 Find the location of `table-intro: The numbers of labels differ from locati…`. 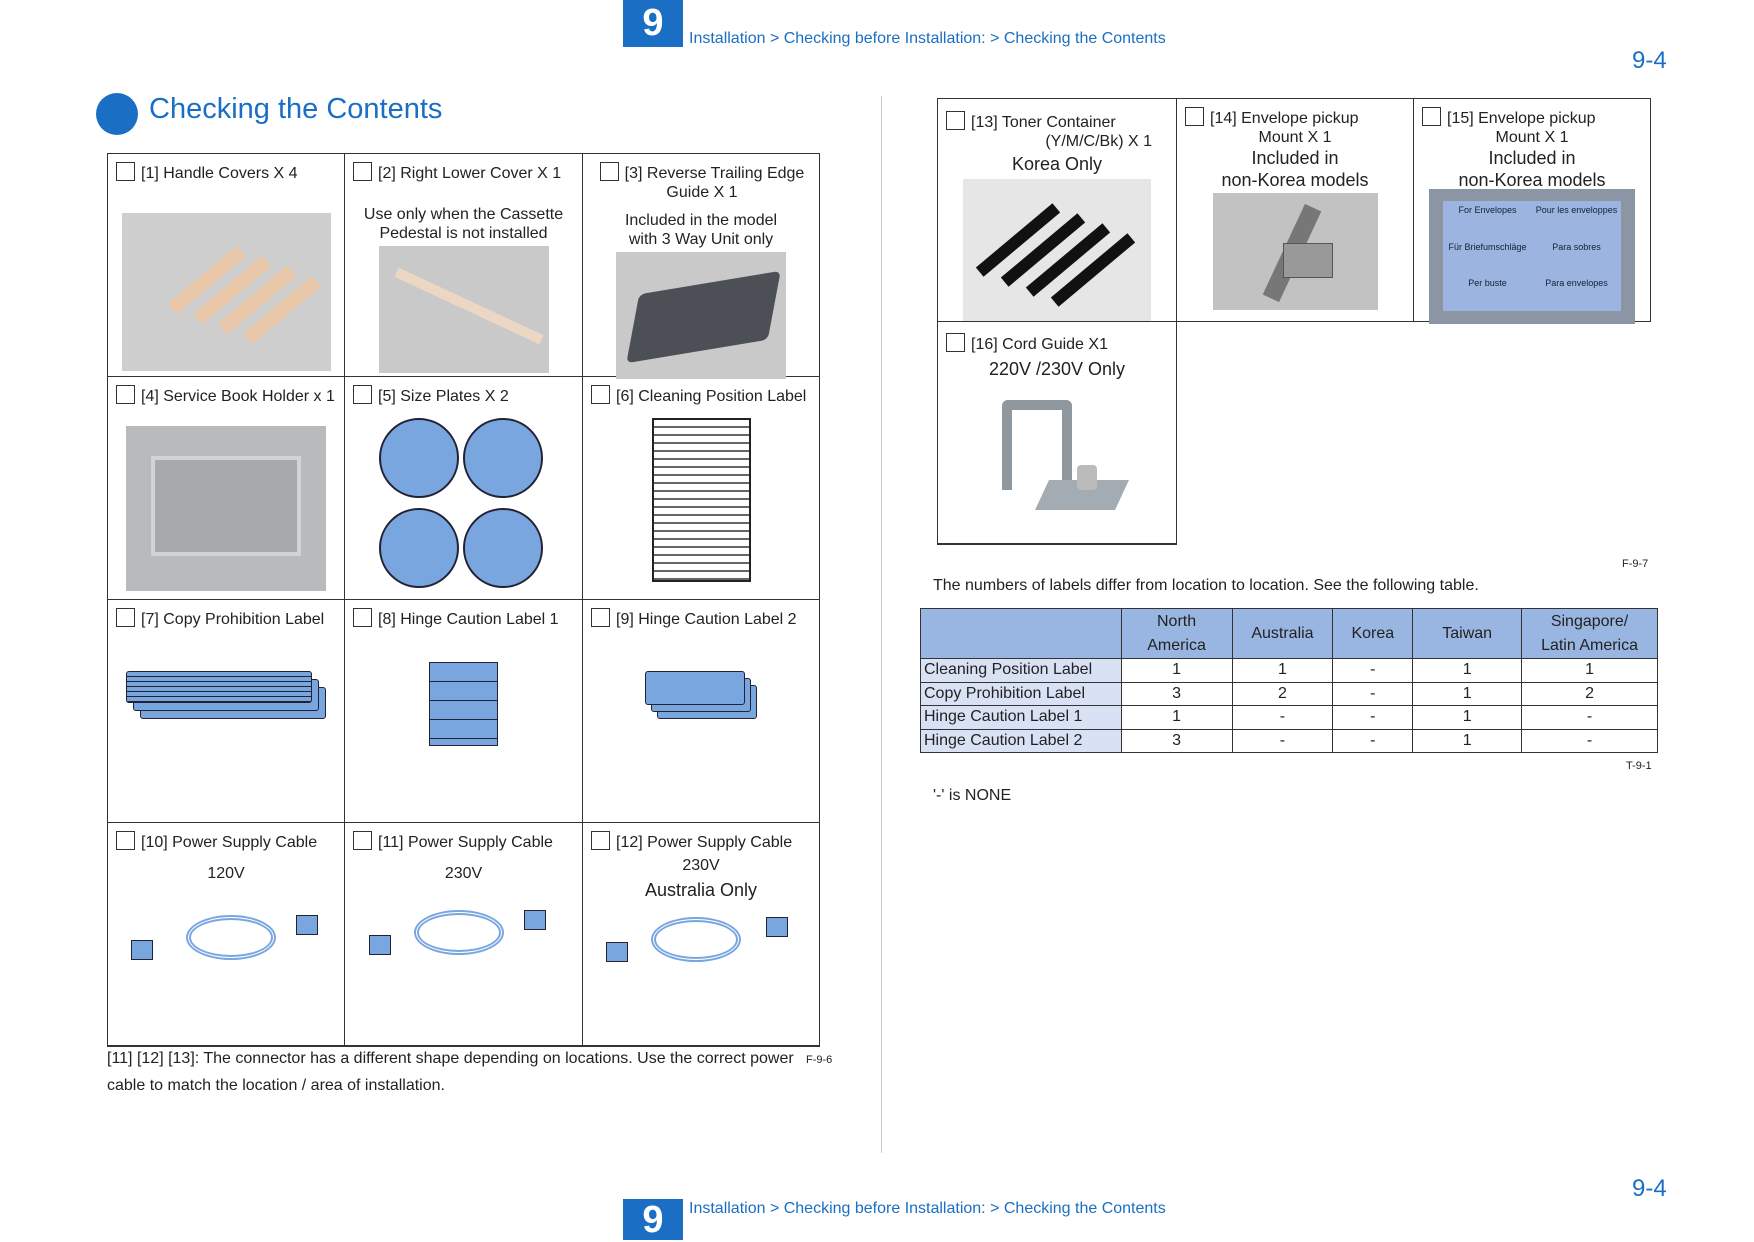

table-intro: The numbers of labels differ from locati… is located at coordinates (1206, 585).